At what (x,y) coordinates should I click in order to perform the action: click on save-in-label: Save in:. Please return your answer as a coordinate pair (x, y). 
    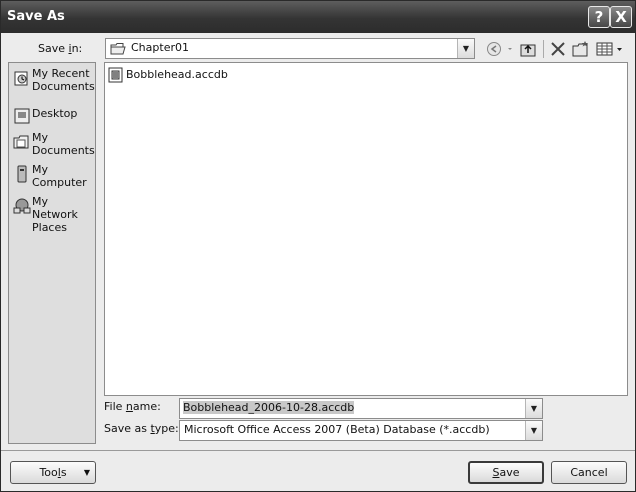
    Looking at the image, I should click on (60, 48).